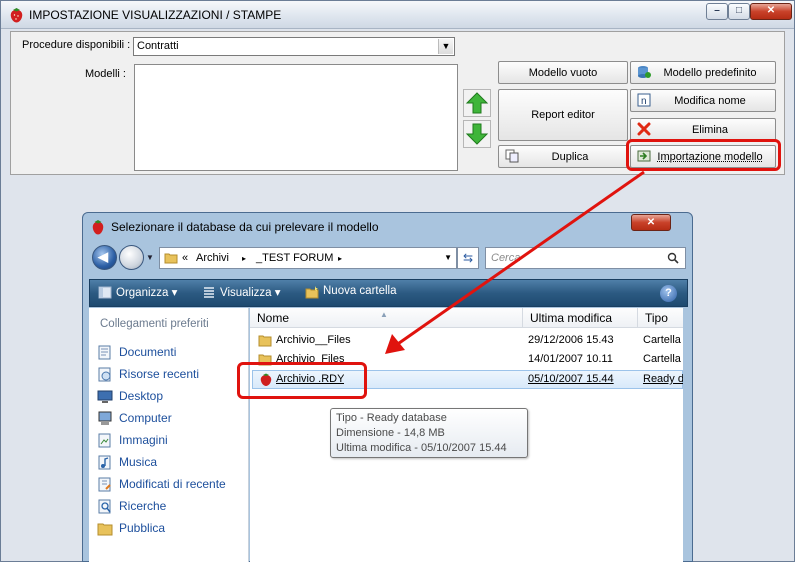 The image size is (795, 562). I want to click on refresh-button: ⇆, so click(468, 258).